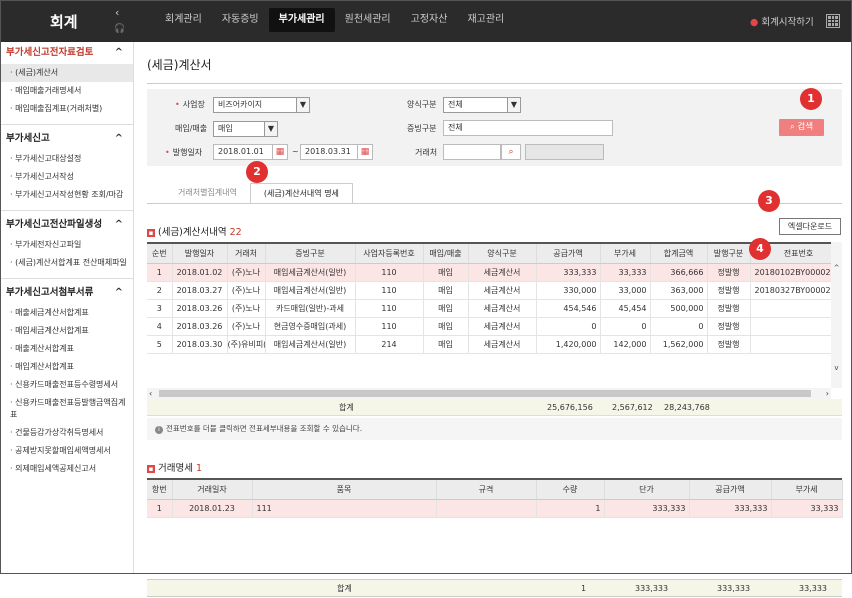 The height and width of the screenshot is (598, 852). I want to click on sidebar-item-nondeductible: · 공제받지못할매입세액명세서, so click(66, 451).